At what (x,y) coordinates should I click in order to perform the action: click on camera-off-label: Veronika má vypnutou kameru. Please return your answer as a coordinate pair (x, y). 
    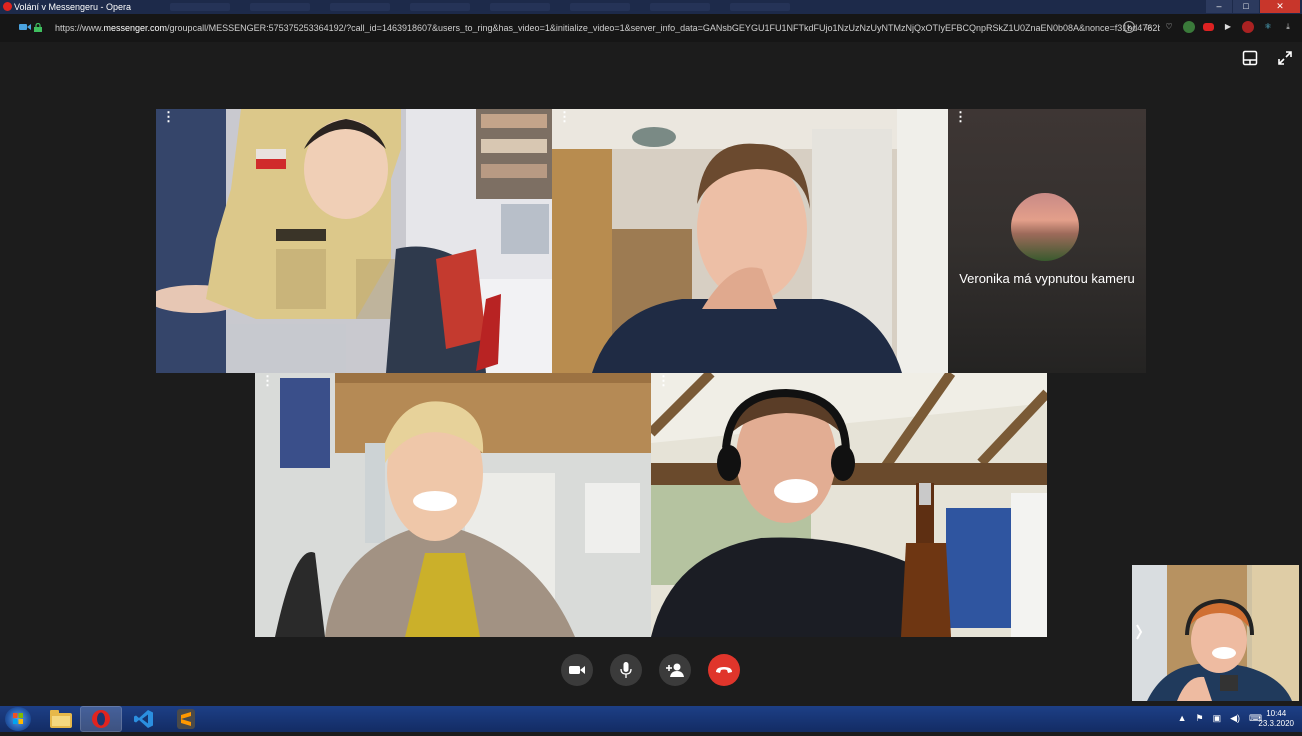
    Looking at the image, I should click on (1047, 278).